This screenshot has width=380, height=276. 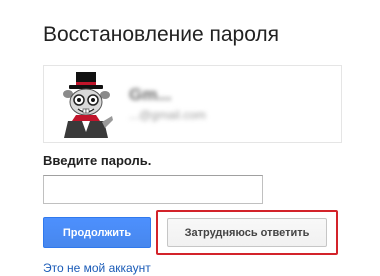 What do you see at coordinates (97, 160) in the screenshot?
I see `password-label: Введите пароль.` at bounding box center [97, 160].